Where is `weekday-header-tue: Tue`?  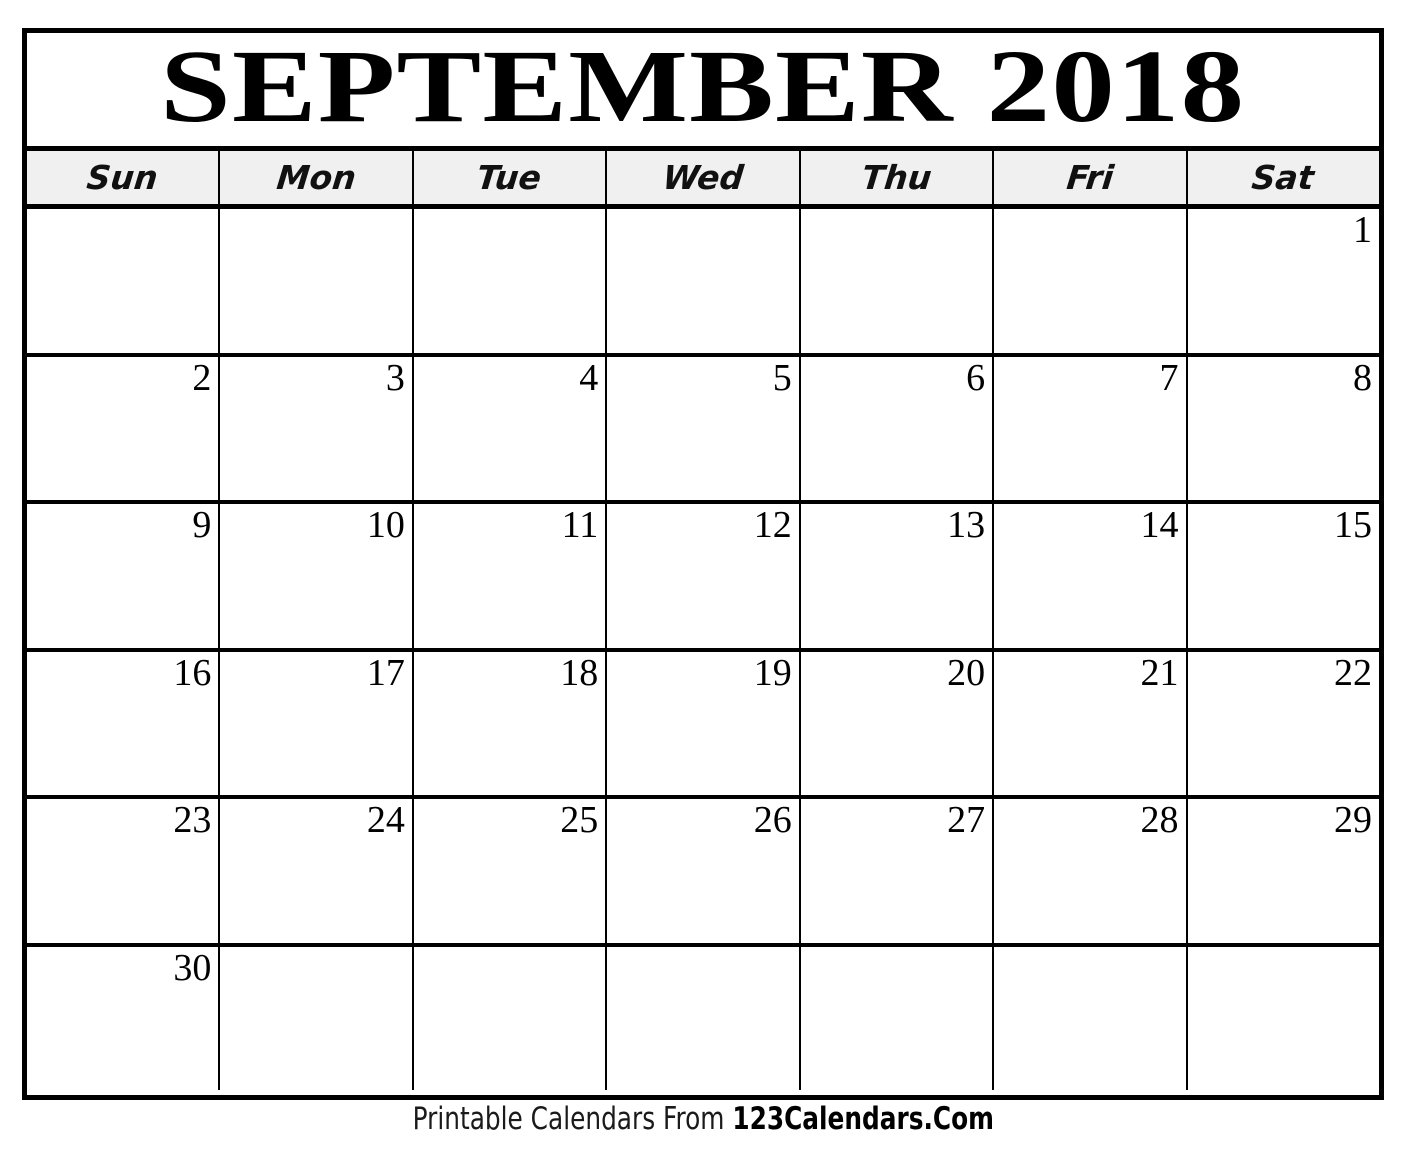
weekday-header-tue: Tue is located at coordinates (510, 177).